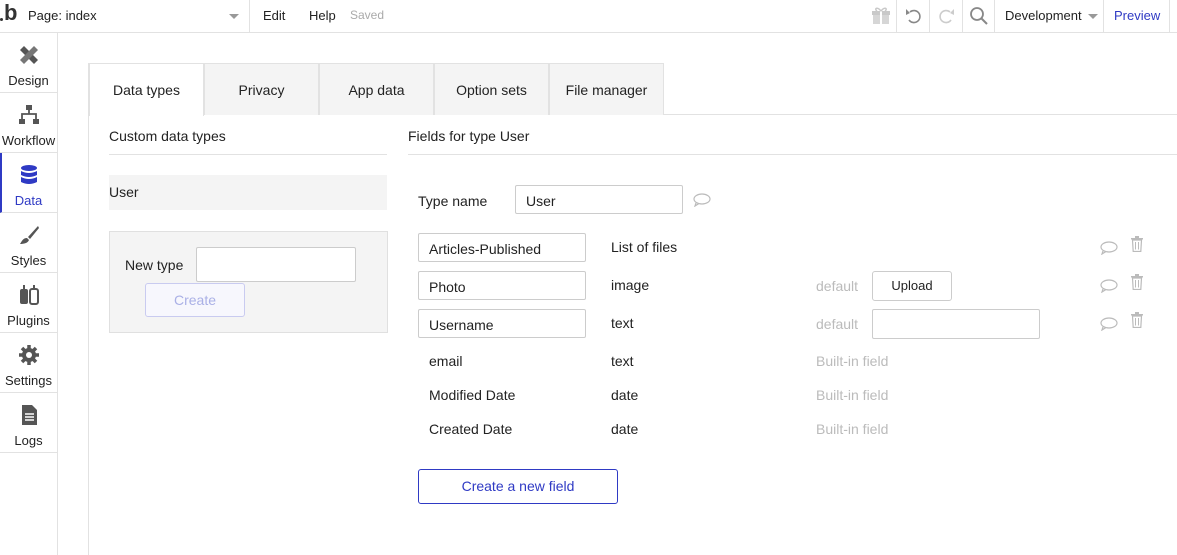 The width and height of the screenshot is (1177, 555). Describe the element at coordinates (1043, 15) in the screenshot. I see `environment-selector: Development` at that location.